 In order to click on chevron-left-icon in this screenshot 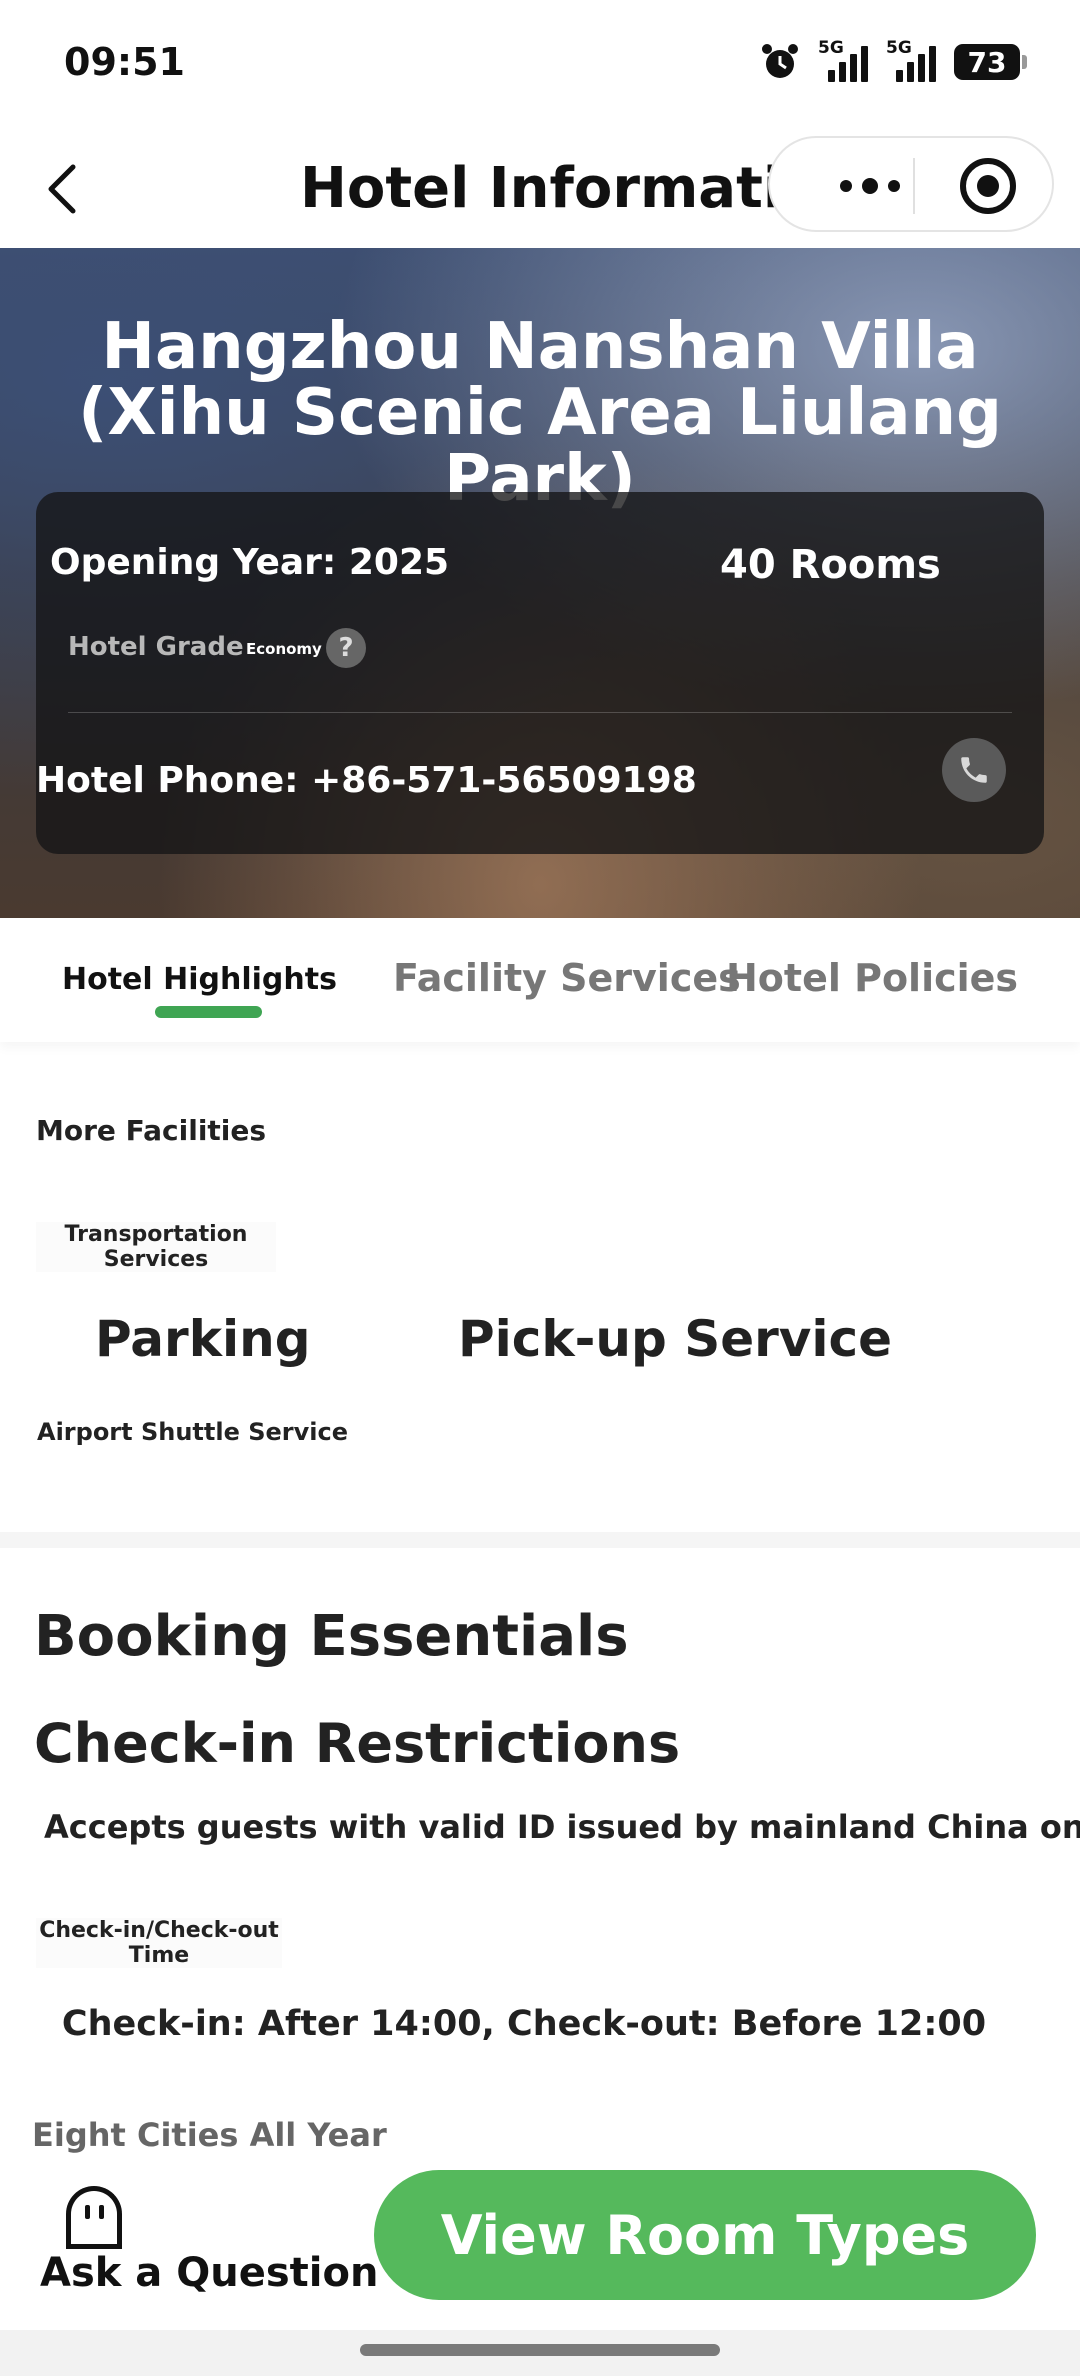, I will do `click(62, 189)`.